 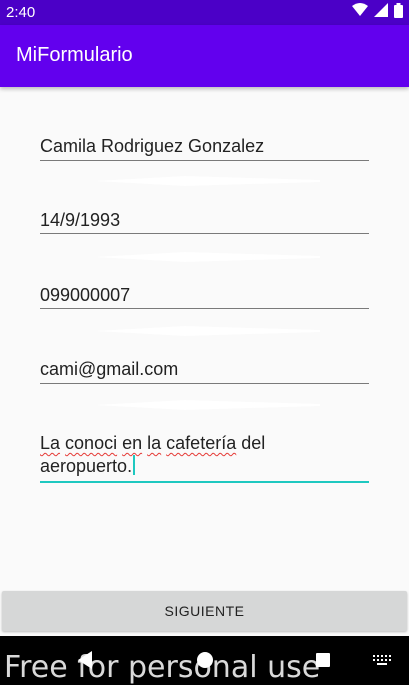 I want to click on text-cursor, so click(x=134, y=465).